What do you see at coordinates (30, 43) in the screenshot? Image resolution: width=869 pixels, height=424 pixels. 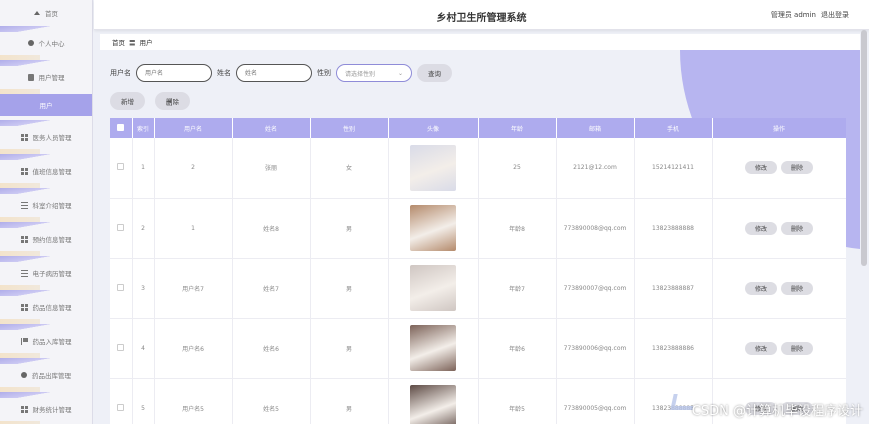 I see `user-icon` at bounding box center [30, 43].